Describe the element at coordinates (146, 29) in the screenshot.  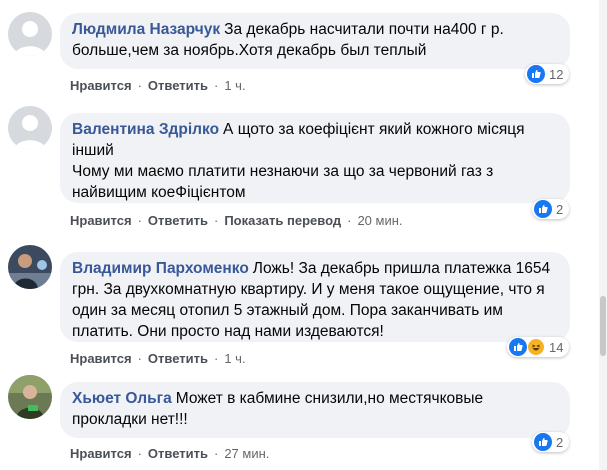
I see `comment-author: Людмила Назарчук` at that location.